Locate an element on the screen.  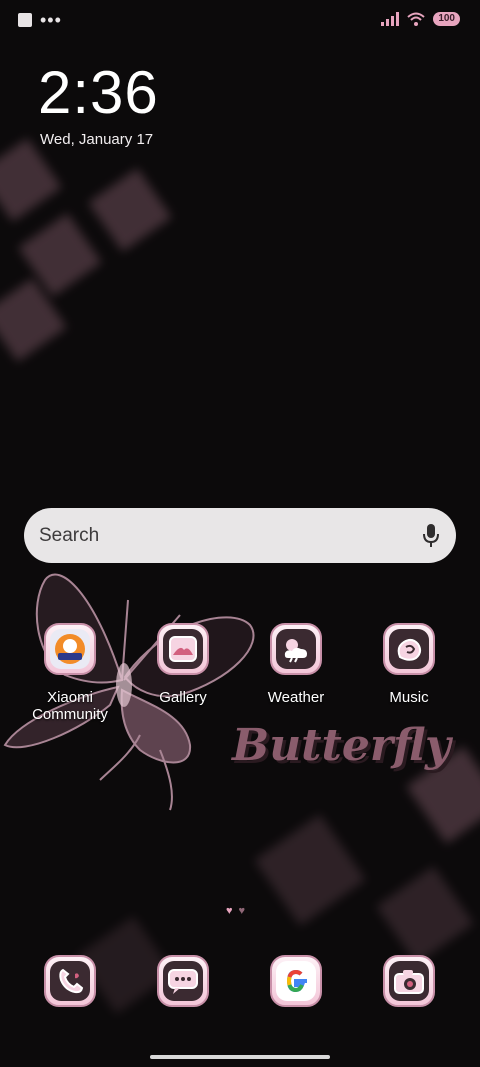
phone-icon is located at coordinates (70, 981).